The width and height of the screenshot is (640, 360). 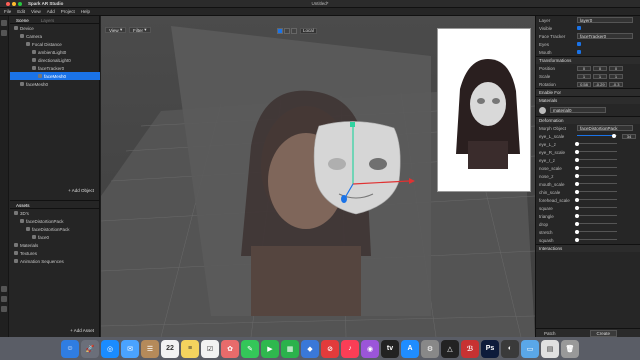 I want to click on slider-value: 34, so click(x=629, y=136).